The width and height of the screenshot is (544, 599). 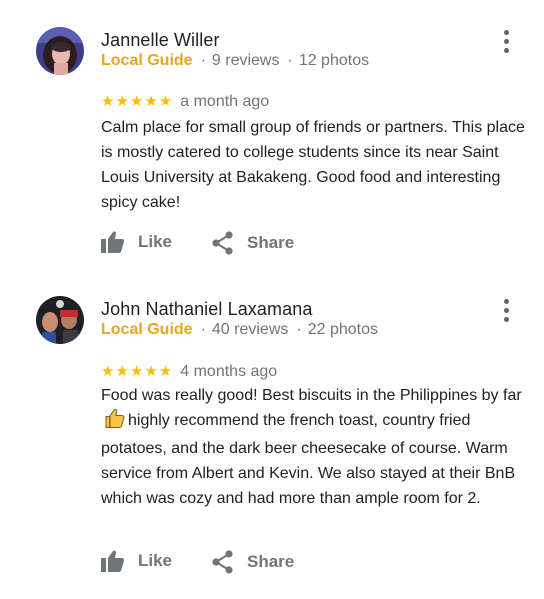 I want to click on reviews-count: 9 reviews, so click(x=245, y=60).